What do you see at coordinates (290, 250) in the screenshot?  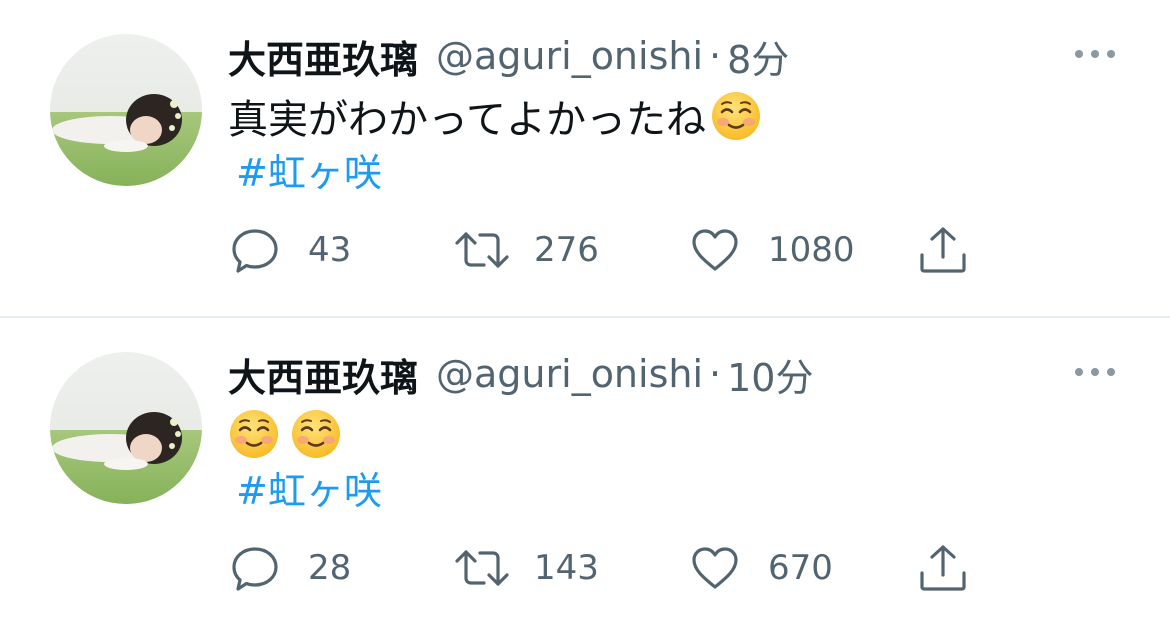 I see `reply-button: 43` at bounding box center [290, 250].